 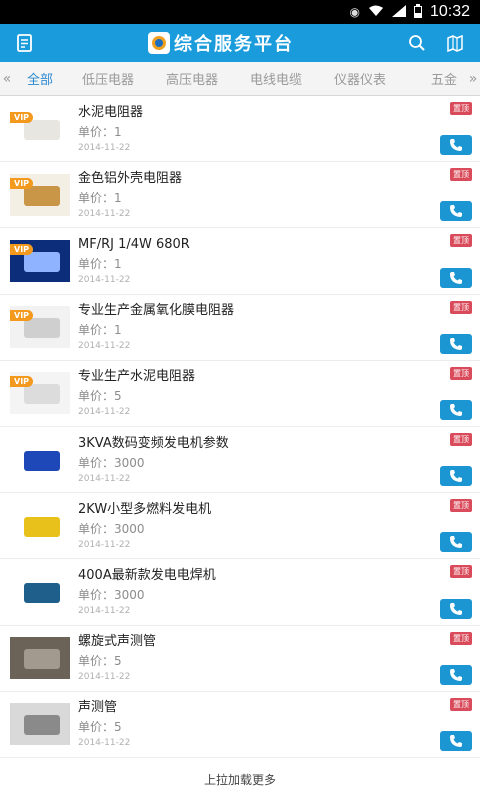 I want to click on product-name: 专业生产水泥电阻器, so click(x=137, y=377).